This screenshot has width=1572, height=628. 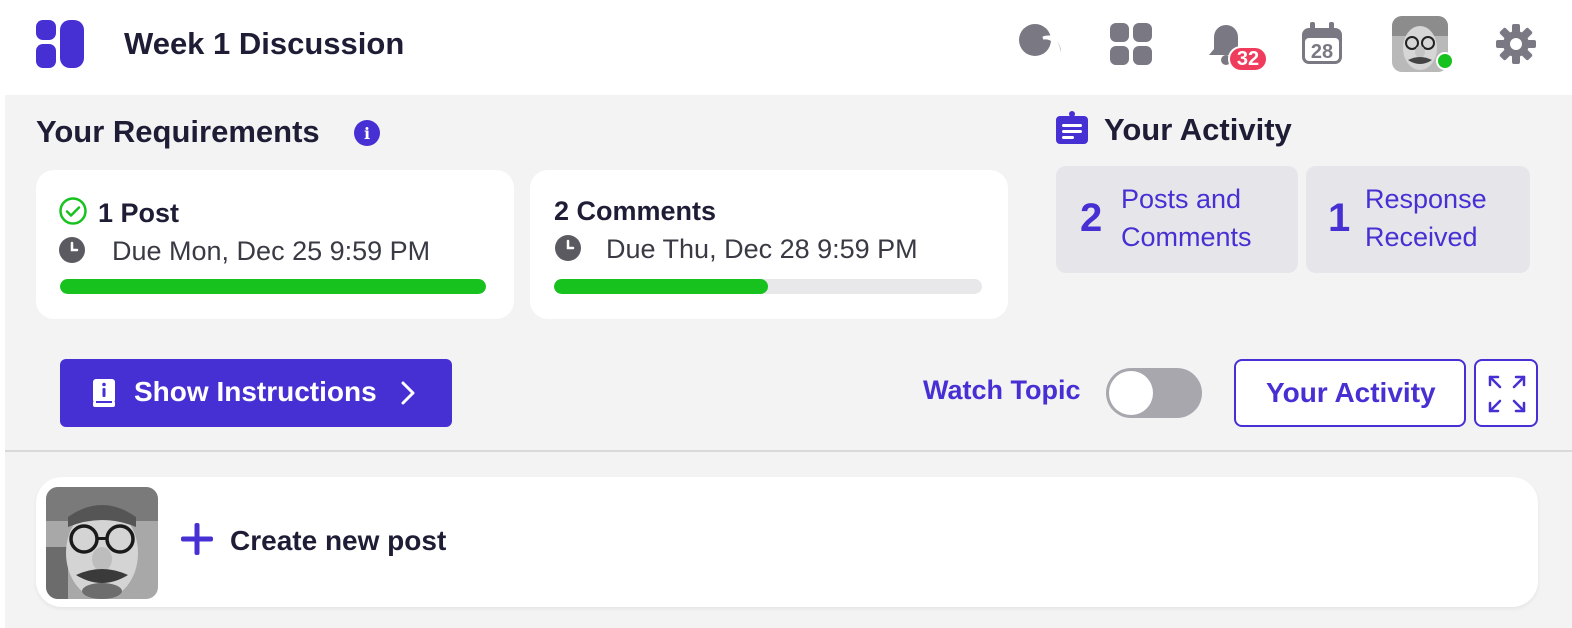 What do you see at coordinates (104, 393) in the screenshot?
I see `instructions-book-icon` at bounding box center [104, 393].